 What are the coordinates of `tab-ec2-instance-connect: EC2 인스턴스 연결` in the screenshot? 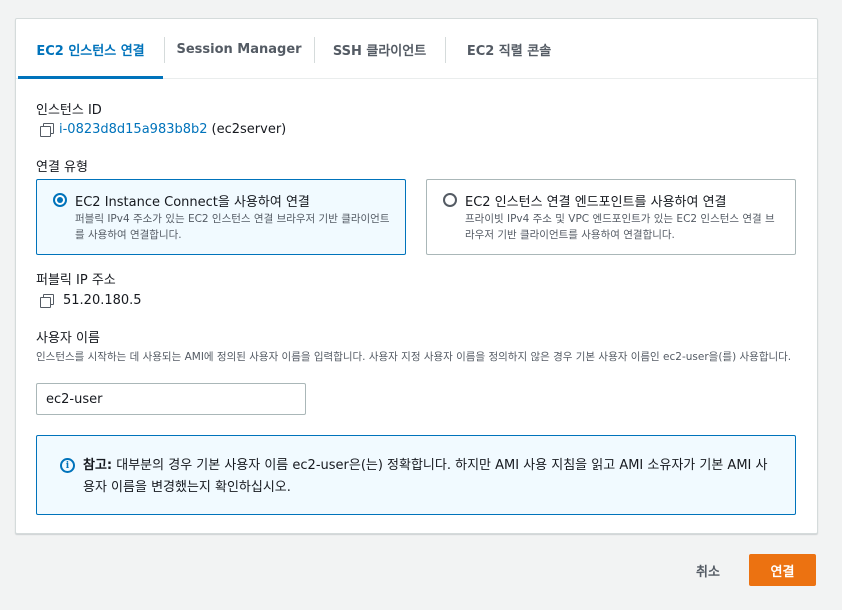 It's located at (90, 49).